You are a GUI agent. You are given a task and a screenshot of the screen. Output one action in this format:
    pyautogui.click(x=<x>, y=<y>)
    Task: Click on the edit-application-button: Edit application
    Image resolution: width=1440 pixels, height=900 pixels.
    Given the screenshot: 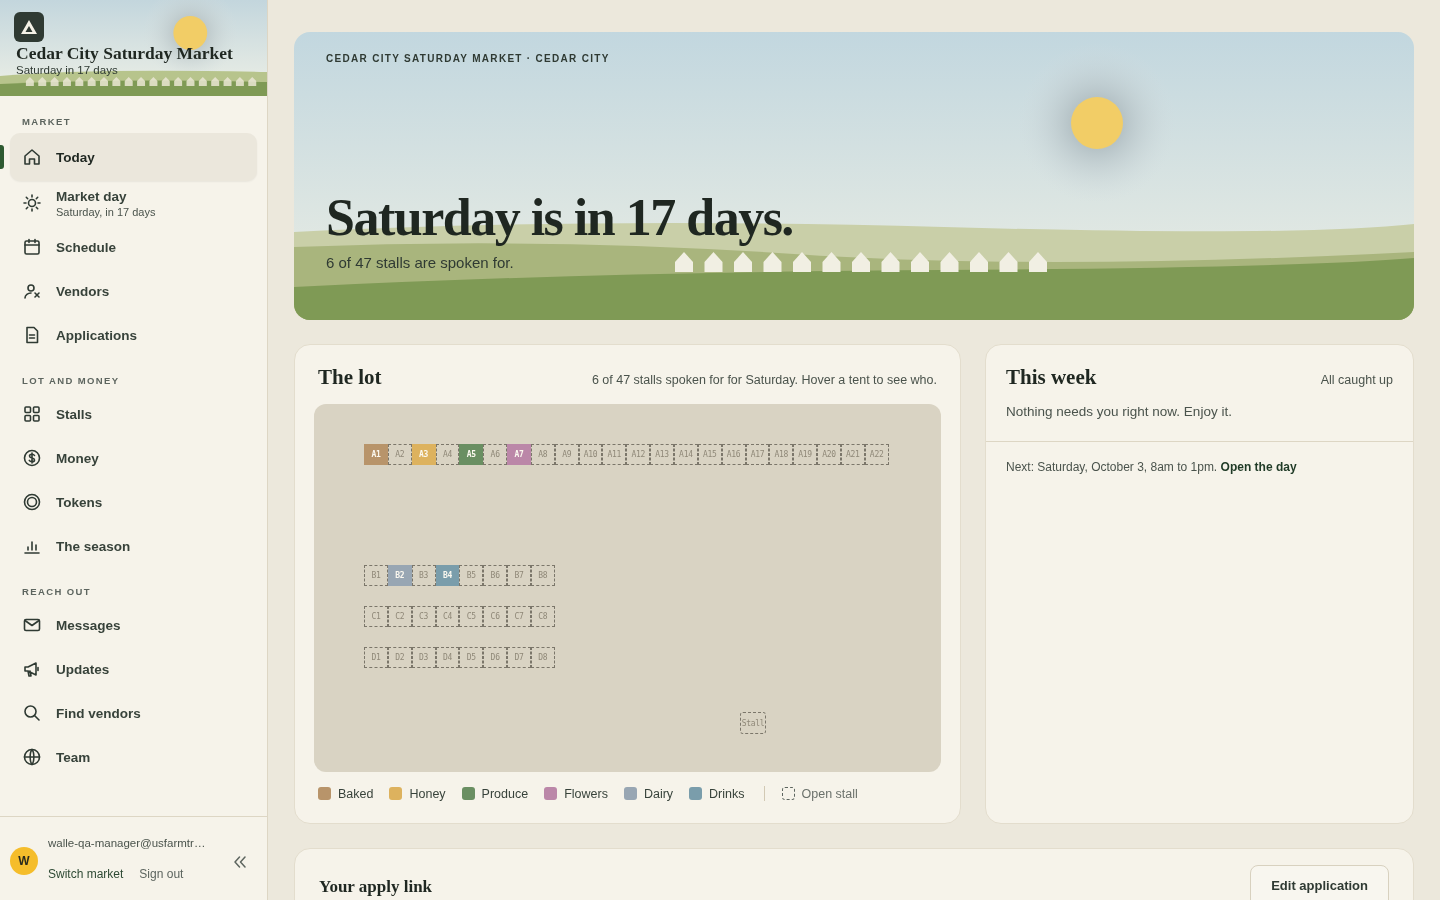 What is the action you would take?
    pyautogui.click(x=1319, y=882)
    